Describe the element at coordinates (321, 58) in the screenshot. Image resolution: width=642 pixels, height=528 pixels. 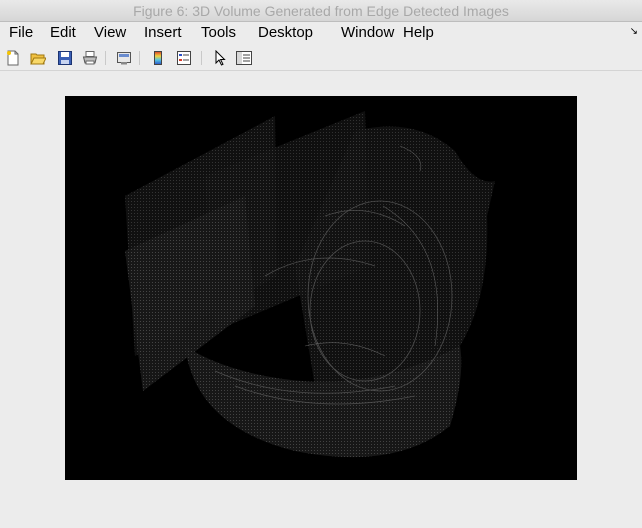
I see `figure-toolbar` at that location.